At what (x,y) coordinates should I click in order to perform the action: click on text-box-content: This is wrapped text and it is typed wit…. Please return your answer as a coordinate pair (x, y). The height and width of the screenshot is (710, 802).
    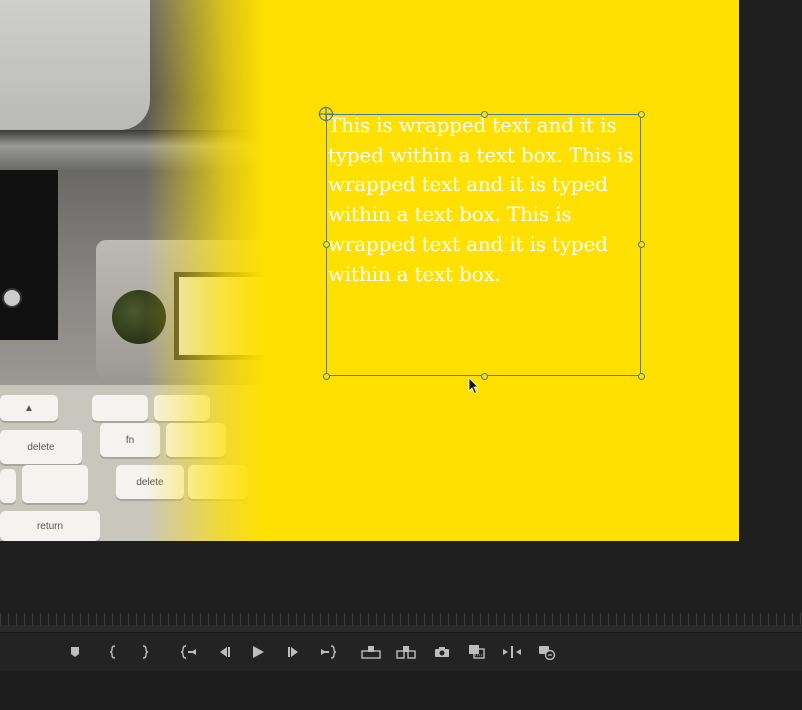
    Looking at the image, I should click on (484, 200).